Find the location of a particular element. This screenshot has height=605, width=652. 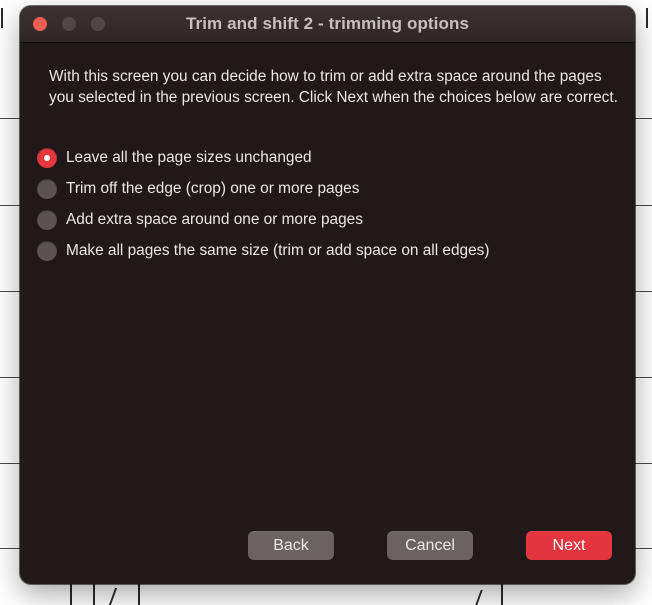

window-title: Trim and shift 2 - trimming options is located at coordinates (327, 23).